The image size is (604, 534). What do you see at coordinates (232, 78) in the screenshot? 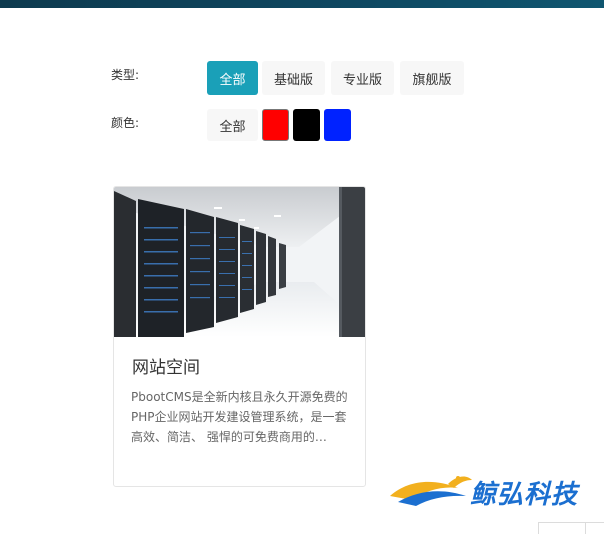
I see `type-option-all: 全部` at bounding box center [232, 78].